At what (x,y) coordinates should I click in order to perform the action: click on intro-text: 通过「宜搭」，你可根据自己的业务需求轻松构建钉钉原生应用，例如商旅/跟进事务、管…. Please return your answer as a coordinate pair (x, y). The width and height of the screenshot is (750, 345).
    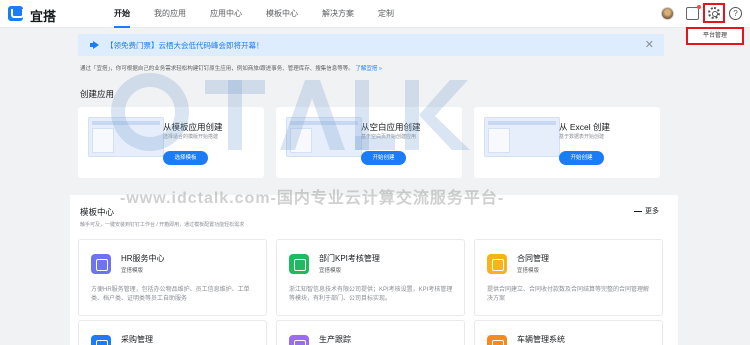
    Looking at the image, I should click on (231, 68).